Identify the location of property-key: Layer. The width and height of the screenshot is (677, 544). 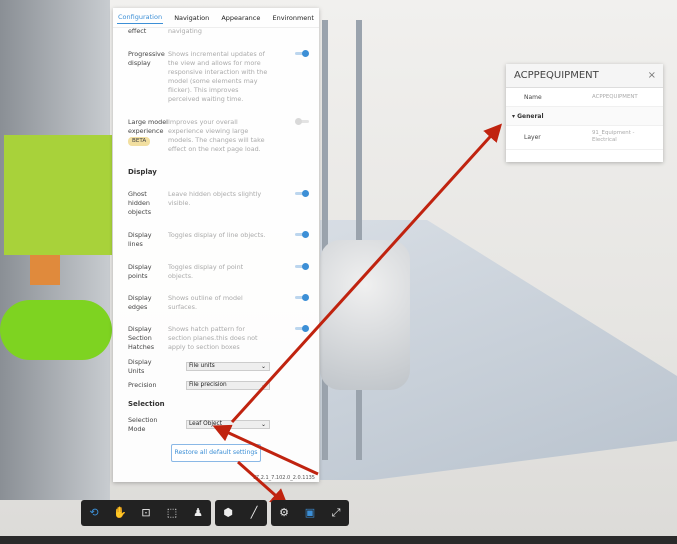
(532, 137).